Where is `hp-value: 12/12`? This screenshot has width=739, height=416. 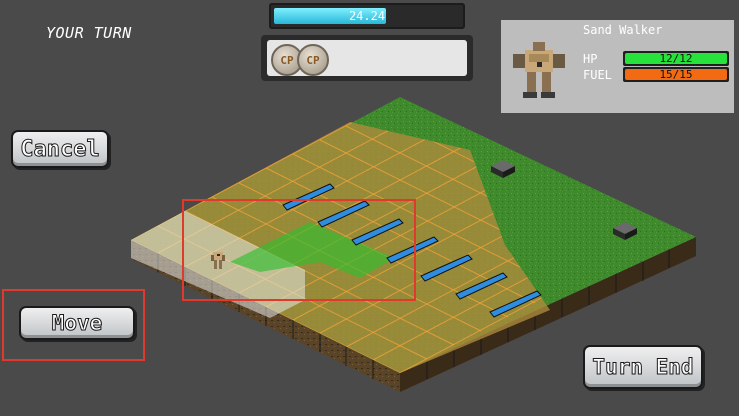
hp-value: 12/12 is located at coordinates (676, 58).